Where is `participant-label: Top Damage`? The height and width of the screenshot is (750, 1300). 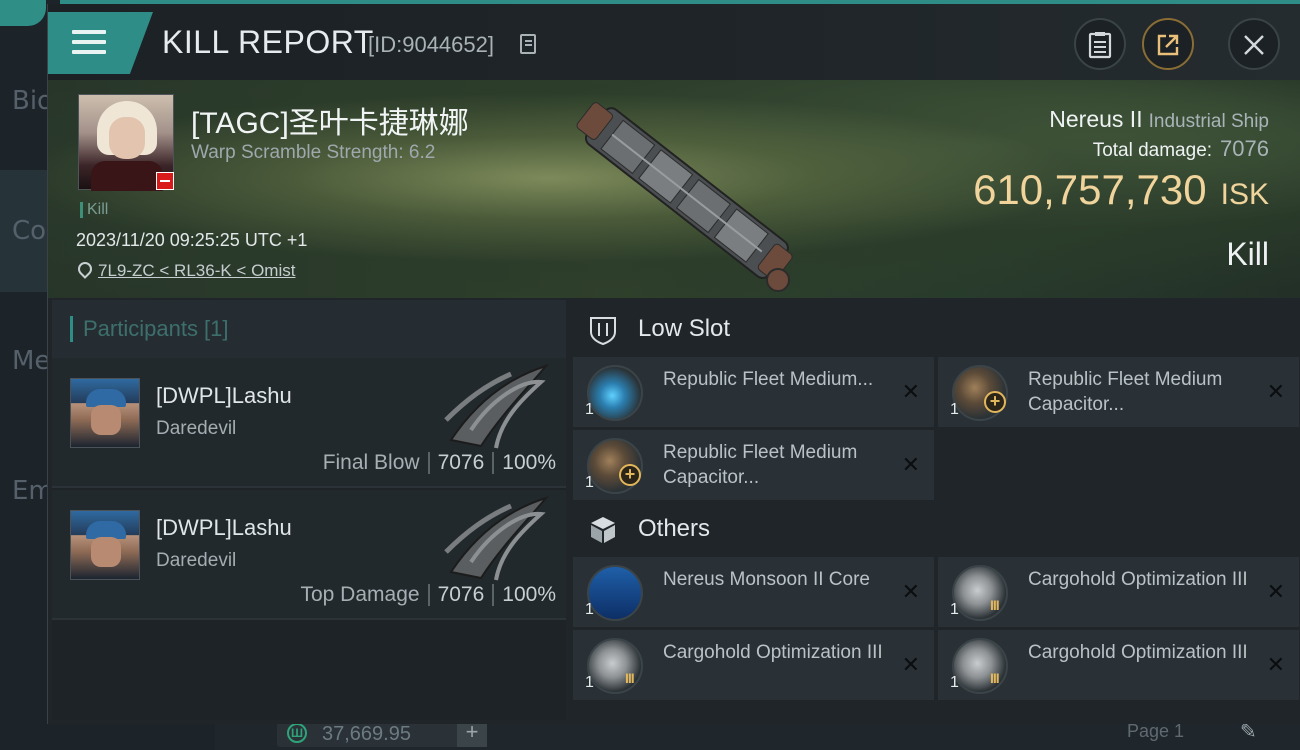
participant-label: Top Damage is located at coordinates (360, 594).